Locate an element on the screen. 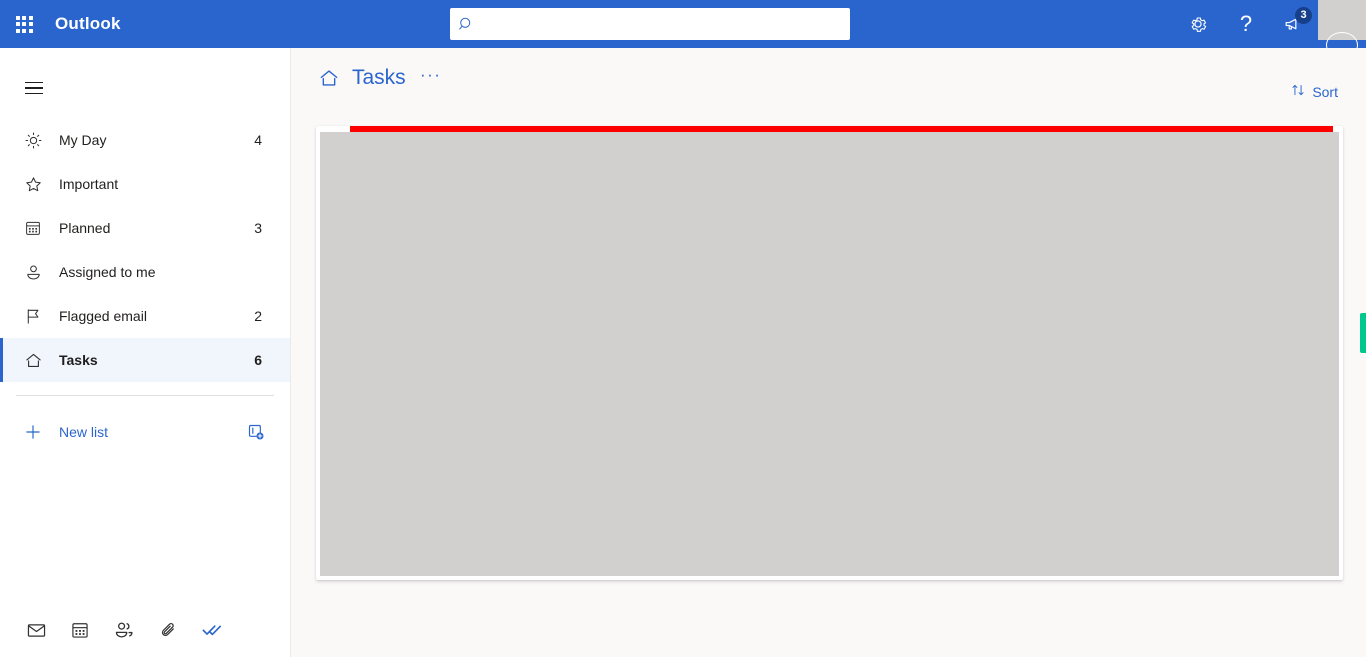 Image resolution: width=1366 pixels, height=657 pixels. search-icon is located at coordinates (466, 24).